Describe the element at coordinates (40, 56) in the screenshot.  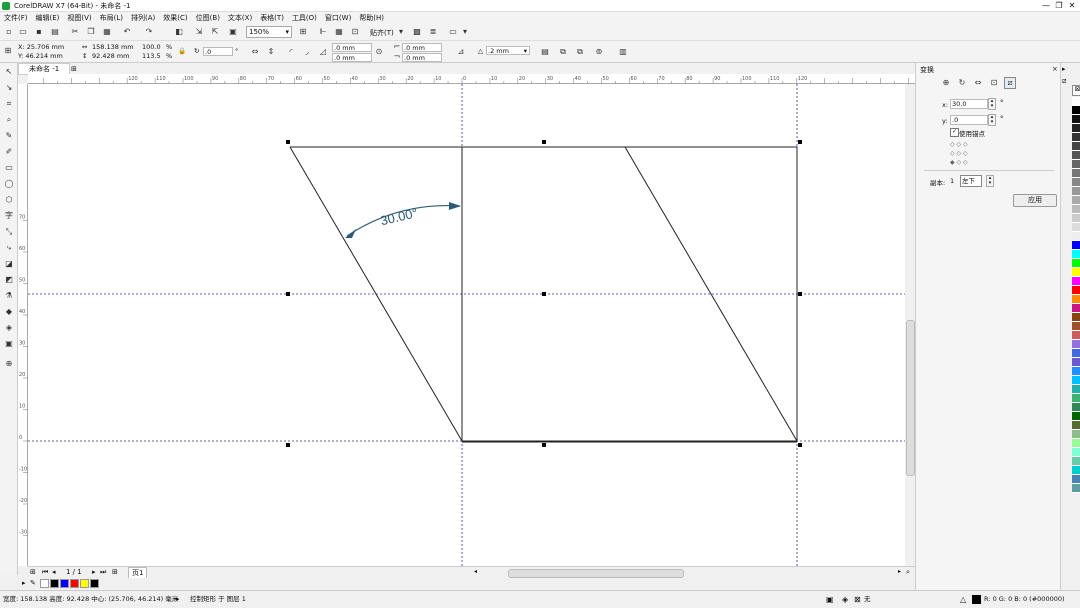
I see `y-position-field: Y: 46.214 mm` at that location.